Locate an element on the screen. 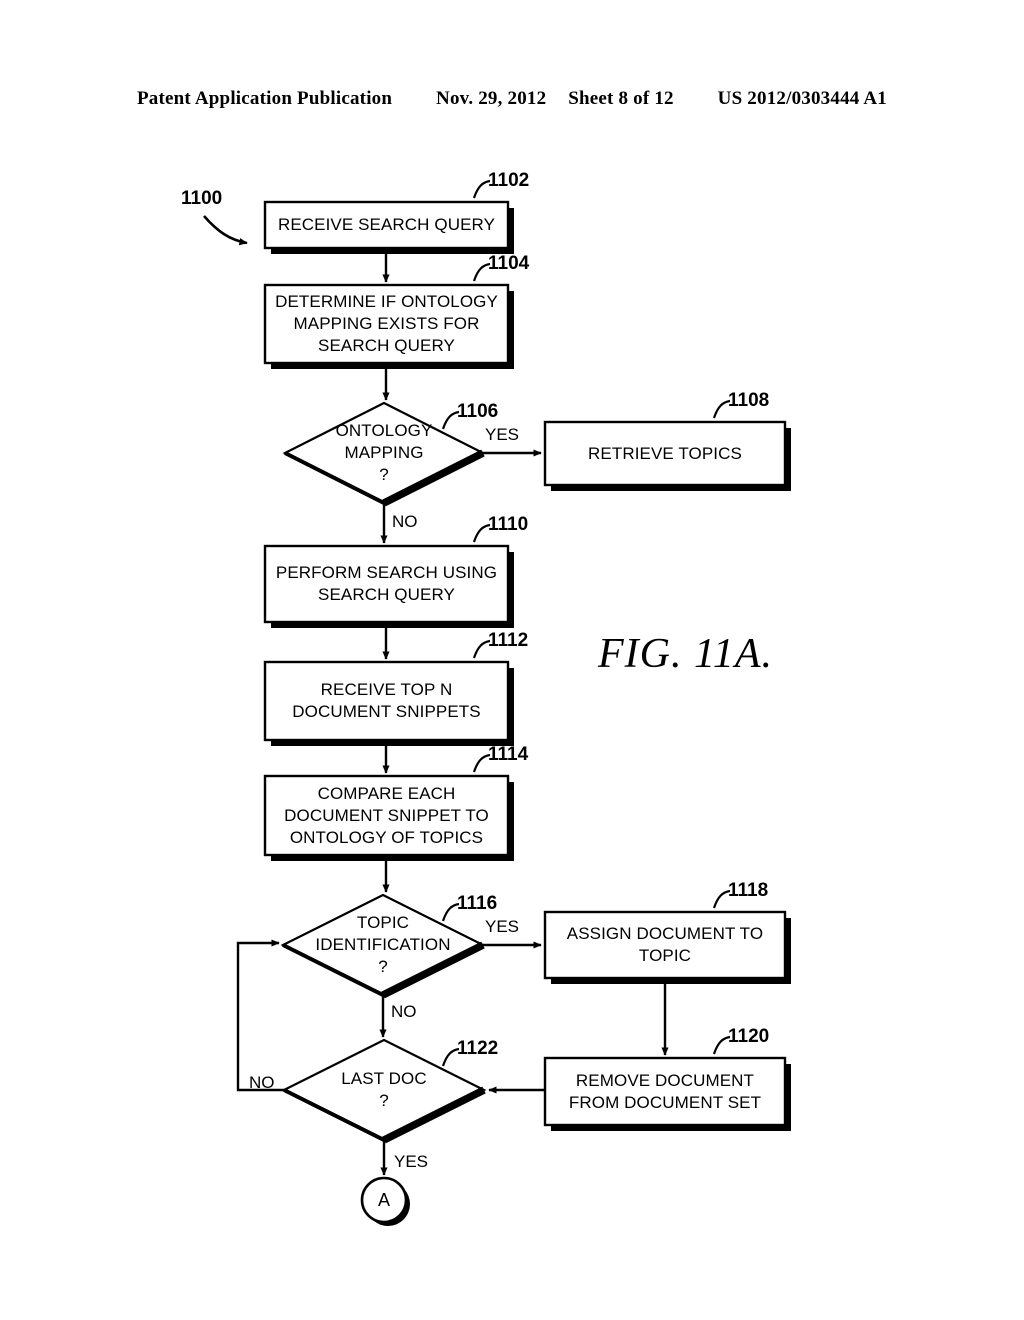  ref-number-1114: 1114 is located at coordinates (508, 754).